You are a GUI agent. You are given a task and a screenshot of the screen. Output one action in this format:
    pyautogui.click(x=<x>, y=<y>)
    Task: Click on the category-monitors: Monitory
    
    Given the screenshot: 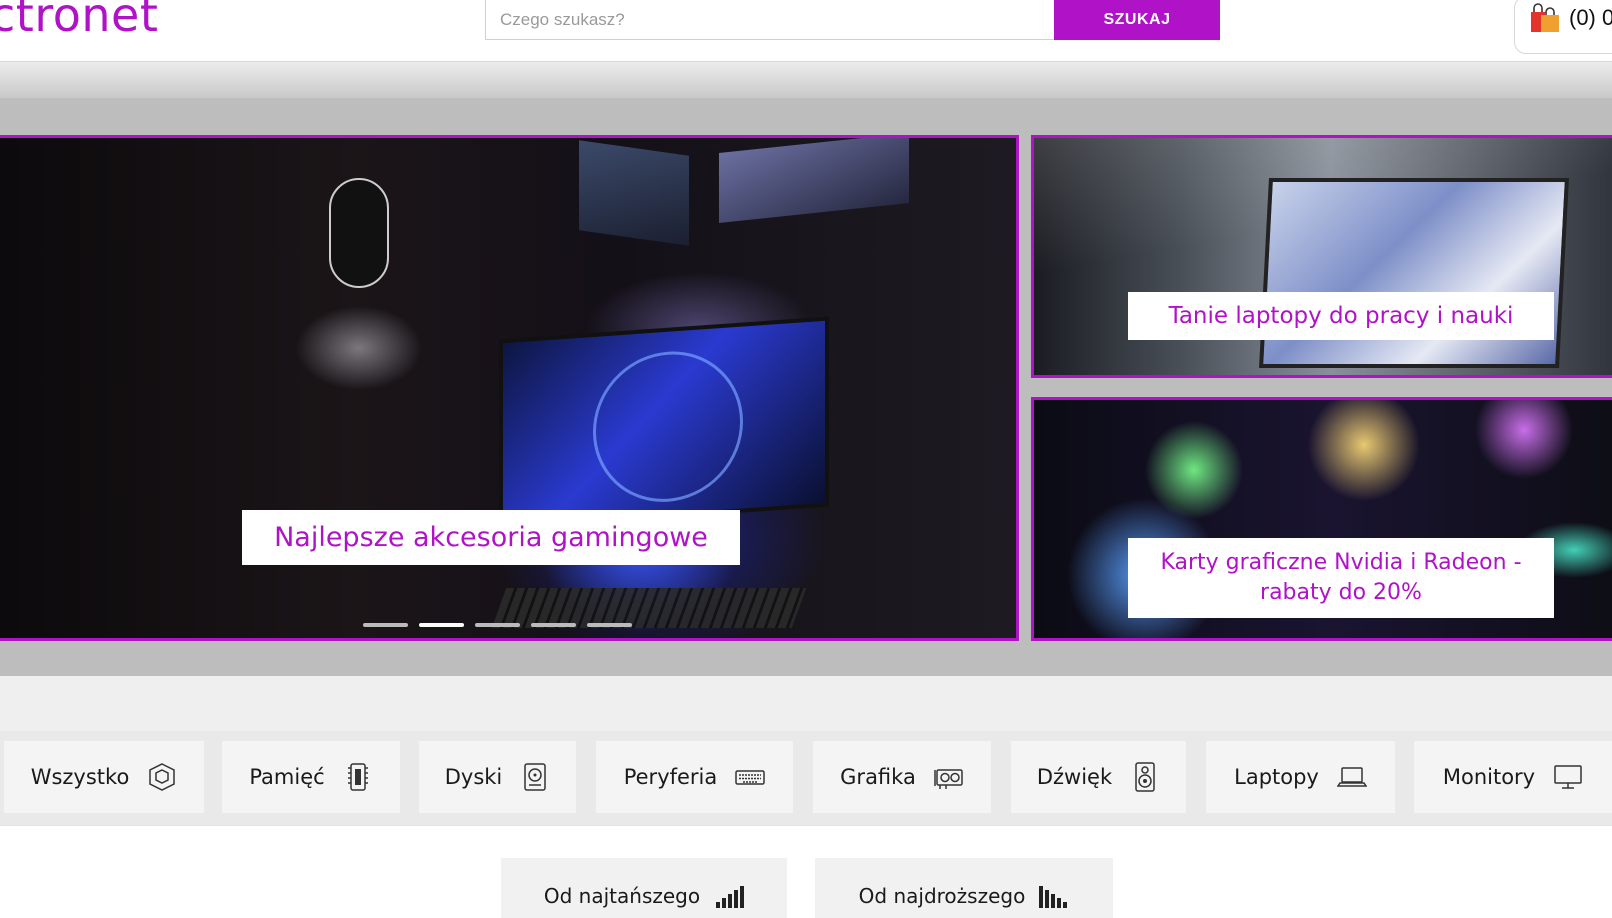 What is the action you would take?
    pyautogui.click(x=1513, y=777)
    